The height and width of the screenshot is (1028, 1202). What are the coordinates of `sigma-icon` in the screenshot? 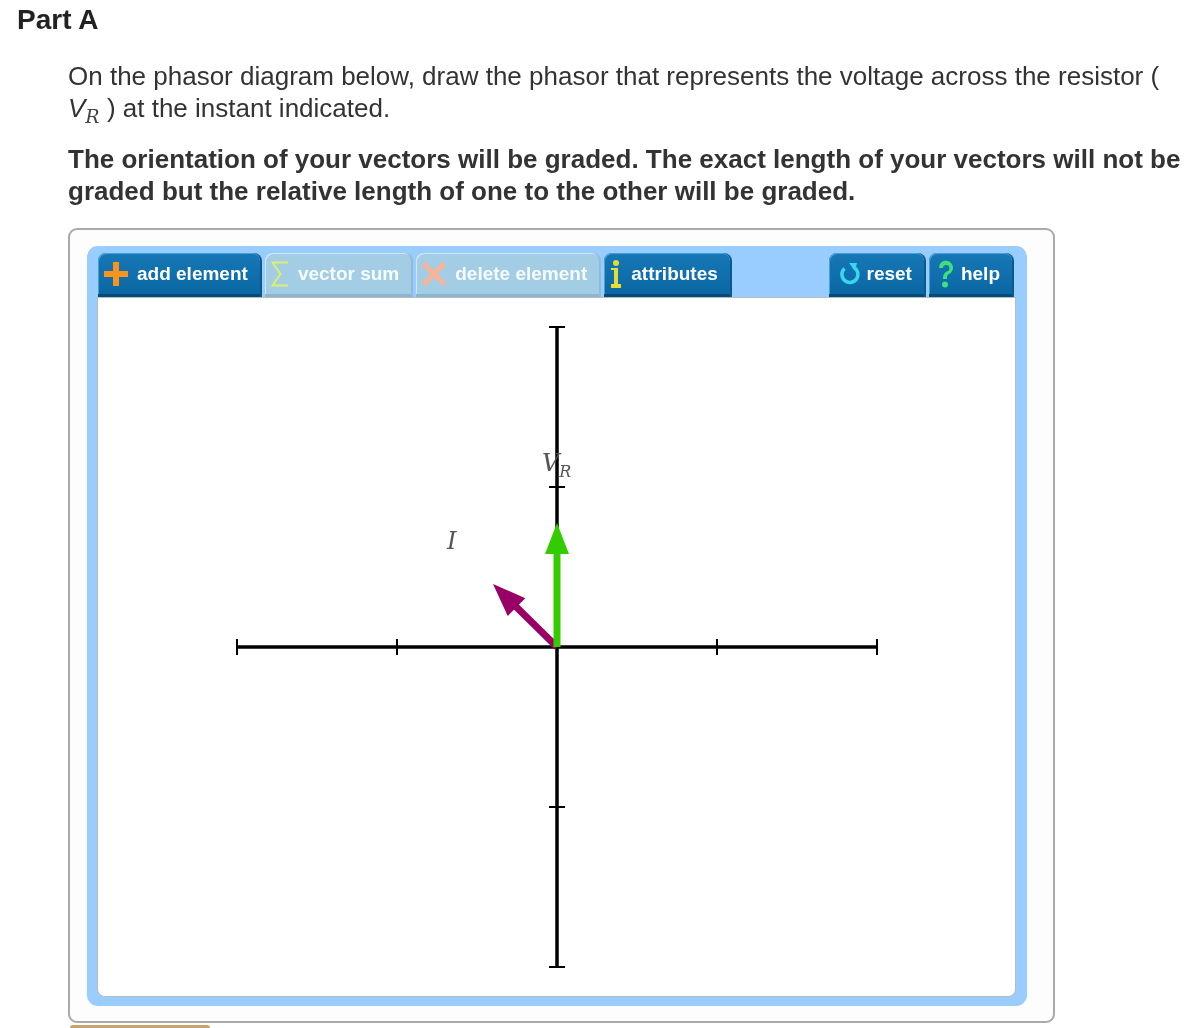 It's located at (279, 273).